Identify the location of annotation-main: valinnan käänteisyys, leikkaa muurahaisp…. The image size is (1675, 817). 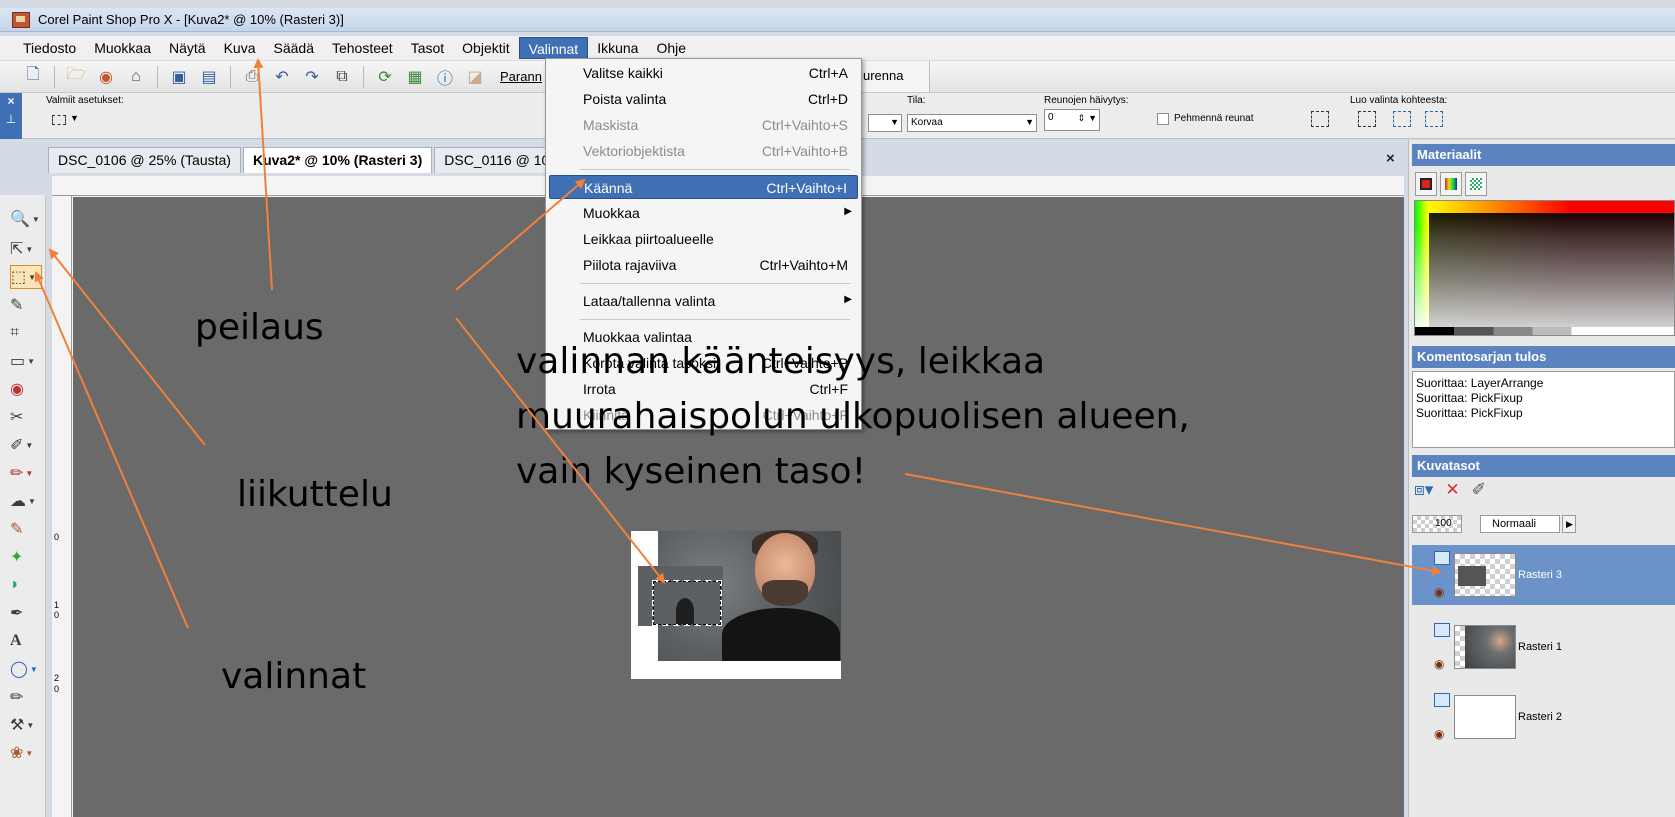
(876, 416).